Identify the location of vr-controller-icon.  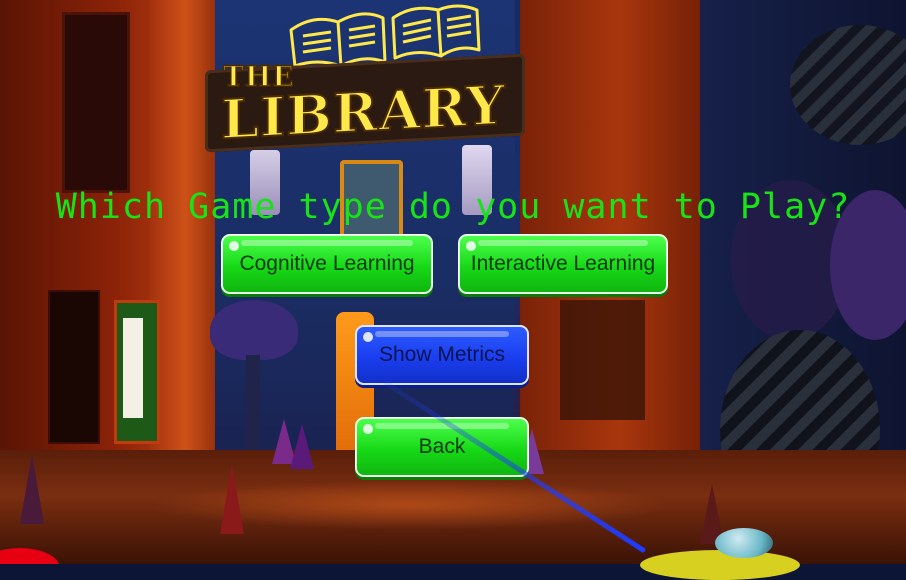
(744, 543).